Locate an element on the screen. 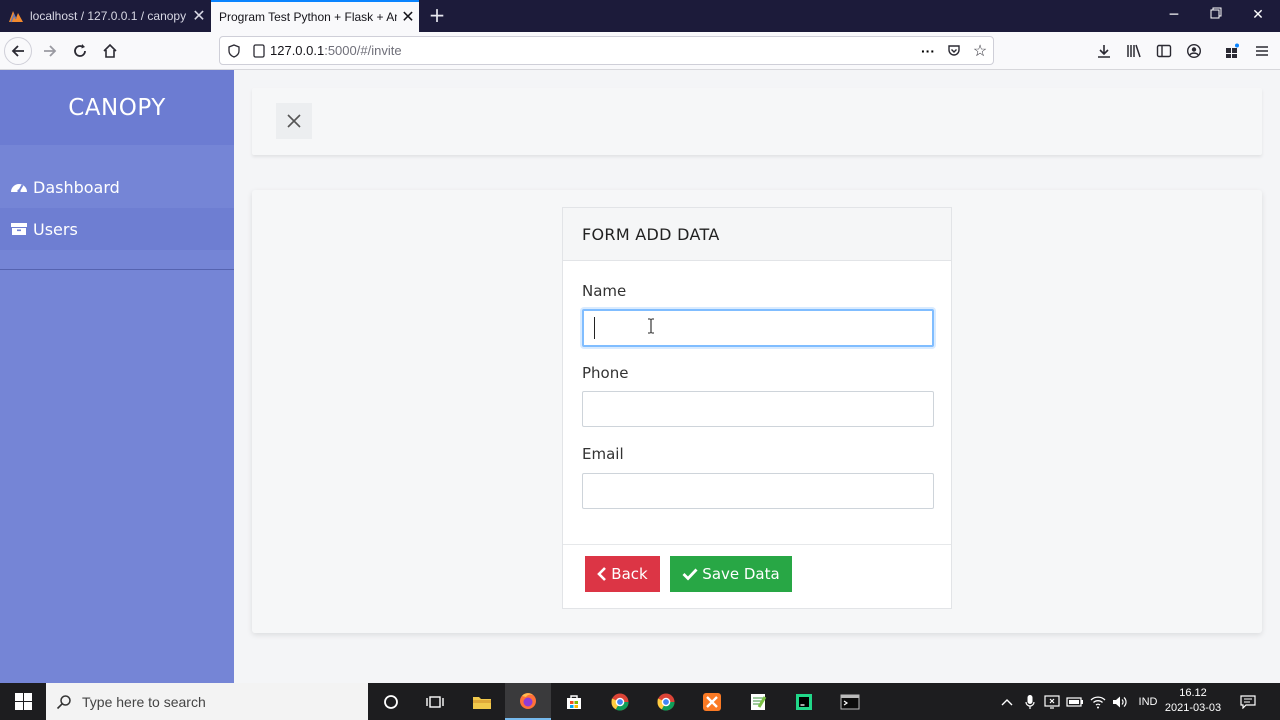 The height and width of the screenshot is (720, 1280). search-icon is located at coordinates (63, 701).